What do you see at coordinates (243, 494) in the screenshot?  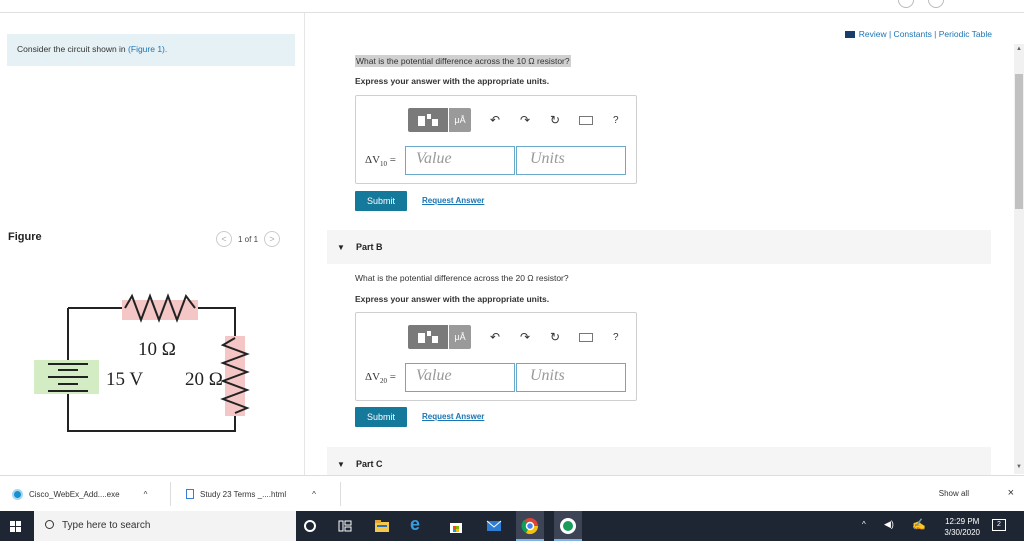 I see `download-item-2-label: Study 23 Terms _....html` at bounding box center [243, 494].